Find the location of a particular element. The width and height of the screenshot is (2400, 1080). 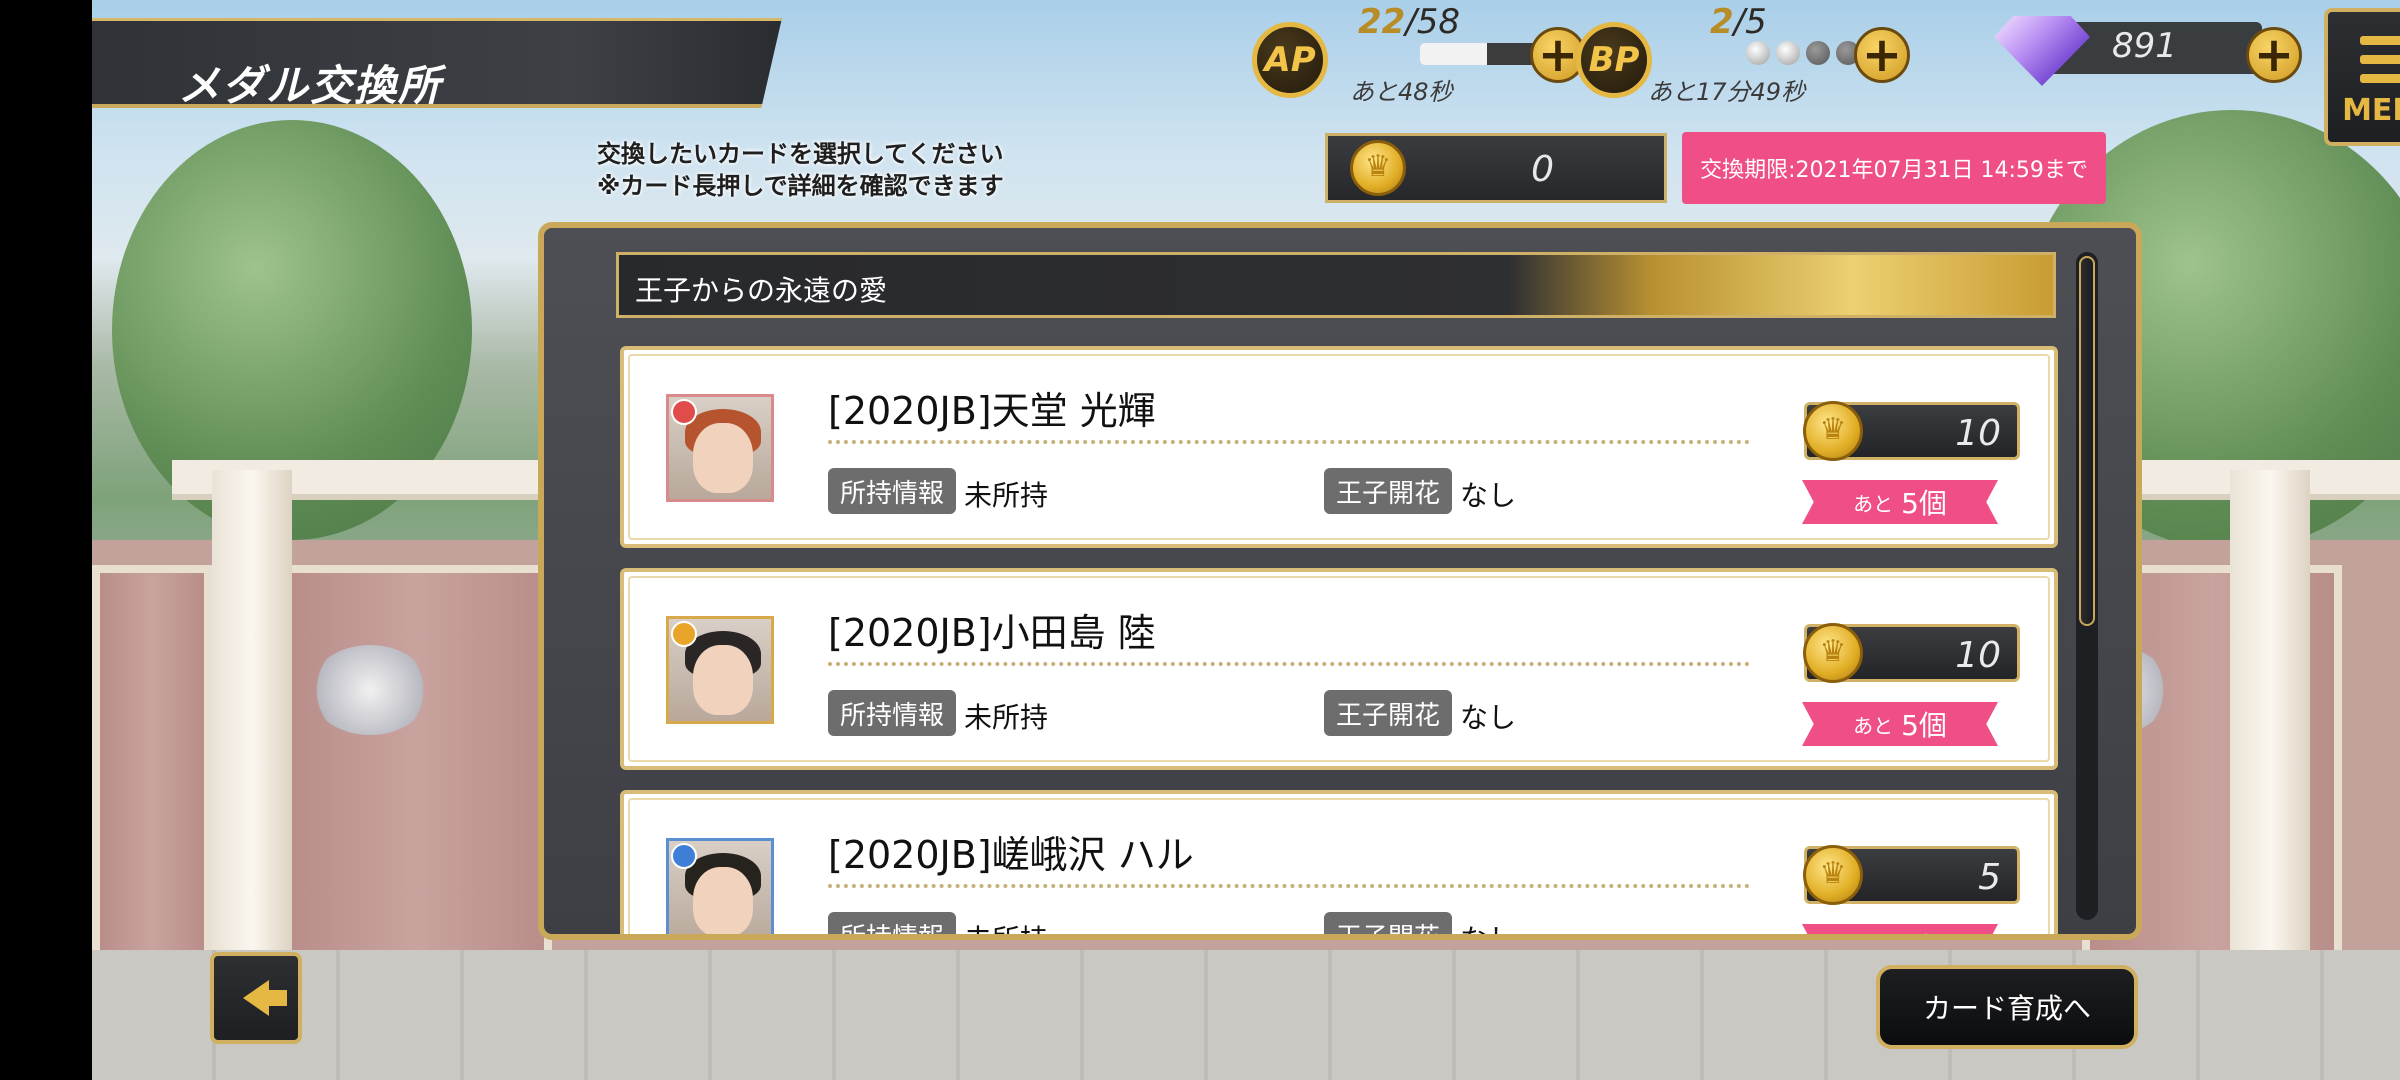

card-name: [2020JB]嵯峨沢 ハル is located at coordinates (1011, 855).